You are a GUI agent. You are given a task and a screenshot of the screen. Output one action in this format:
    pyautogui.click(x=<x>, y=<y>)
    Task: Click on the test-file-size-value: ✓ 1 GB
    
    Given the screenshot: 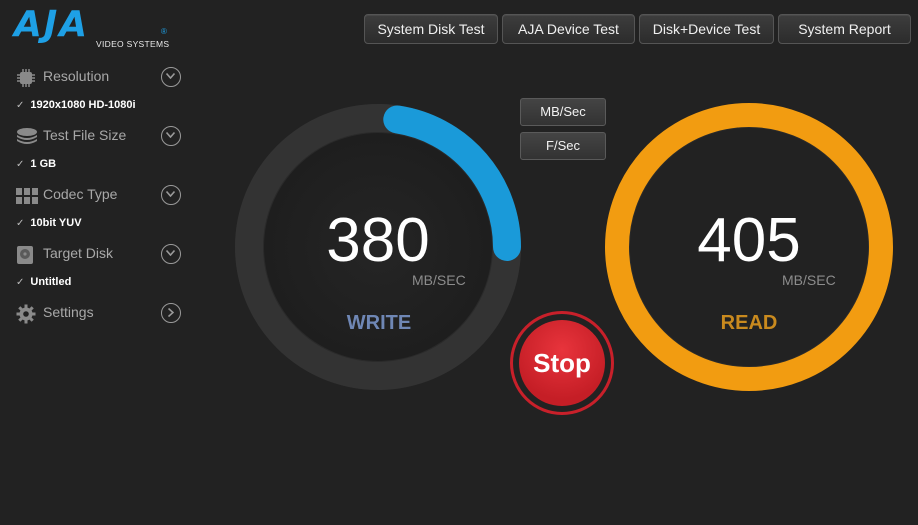 What is the action you would take?
    pyautogui.click(x=36, y=164)
    